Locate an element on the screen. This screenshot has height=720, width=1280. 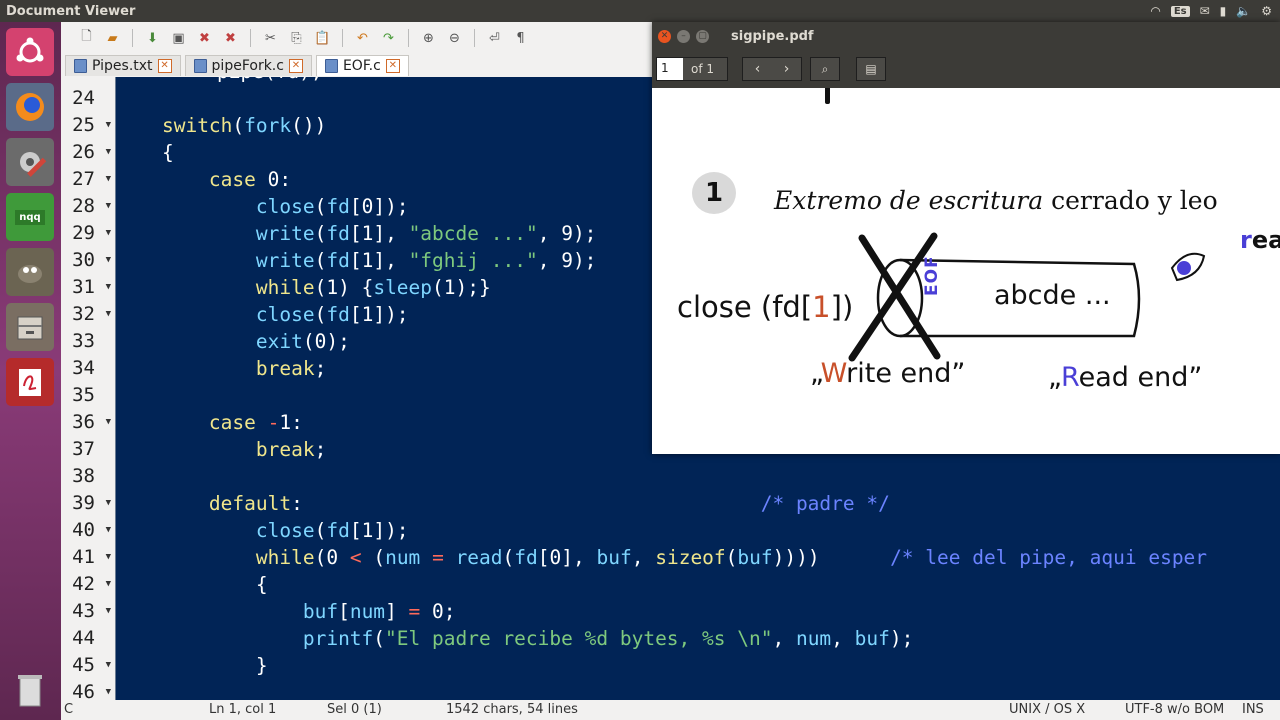
wifi-icon: ◠ is located at coordinates (1155, 11).